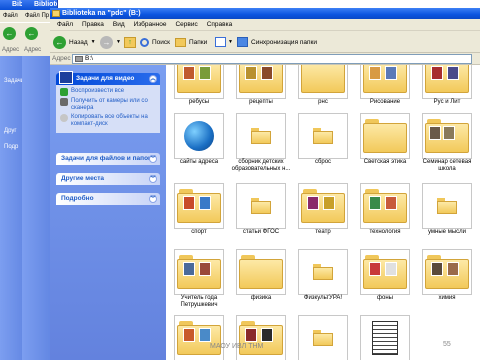 The image size is (480, 360). I want to click on copy-to-cd-link: Копировать все объекты на компакт-диск, so click(108, 121).